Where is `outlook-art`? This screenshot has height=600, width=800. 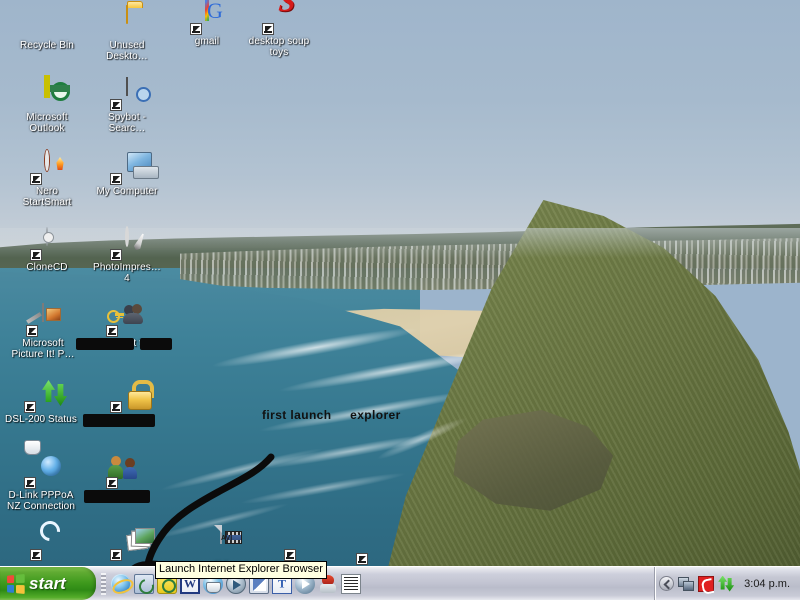 outlook-art is located at coordinates (47, 86).